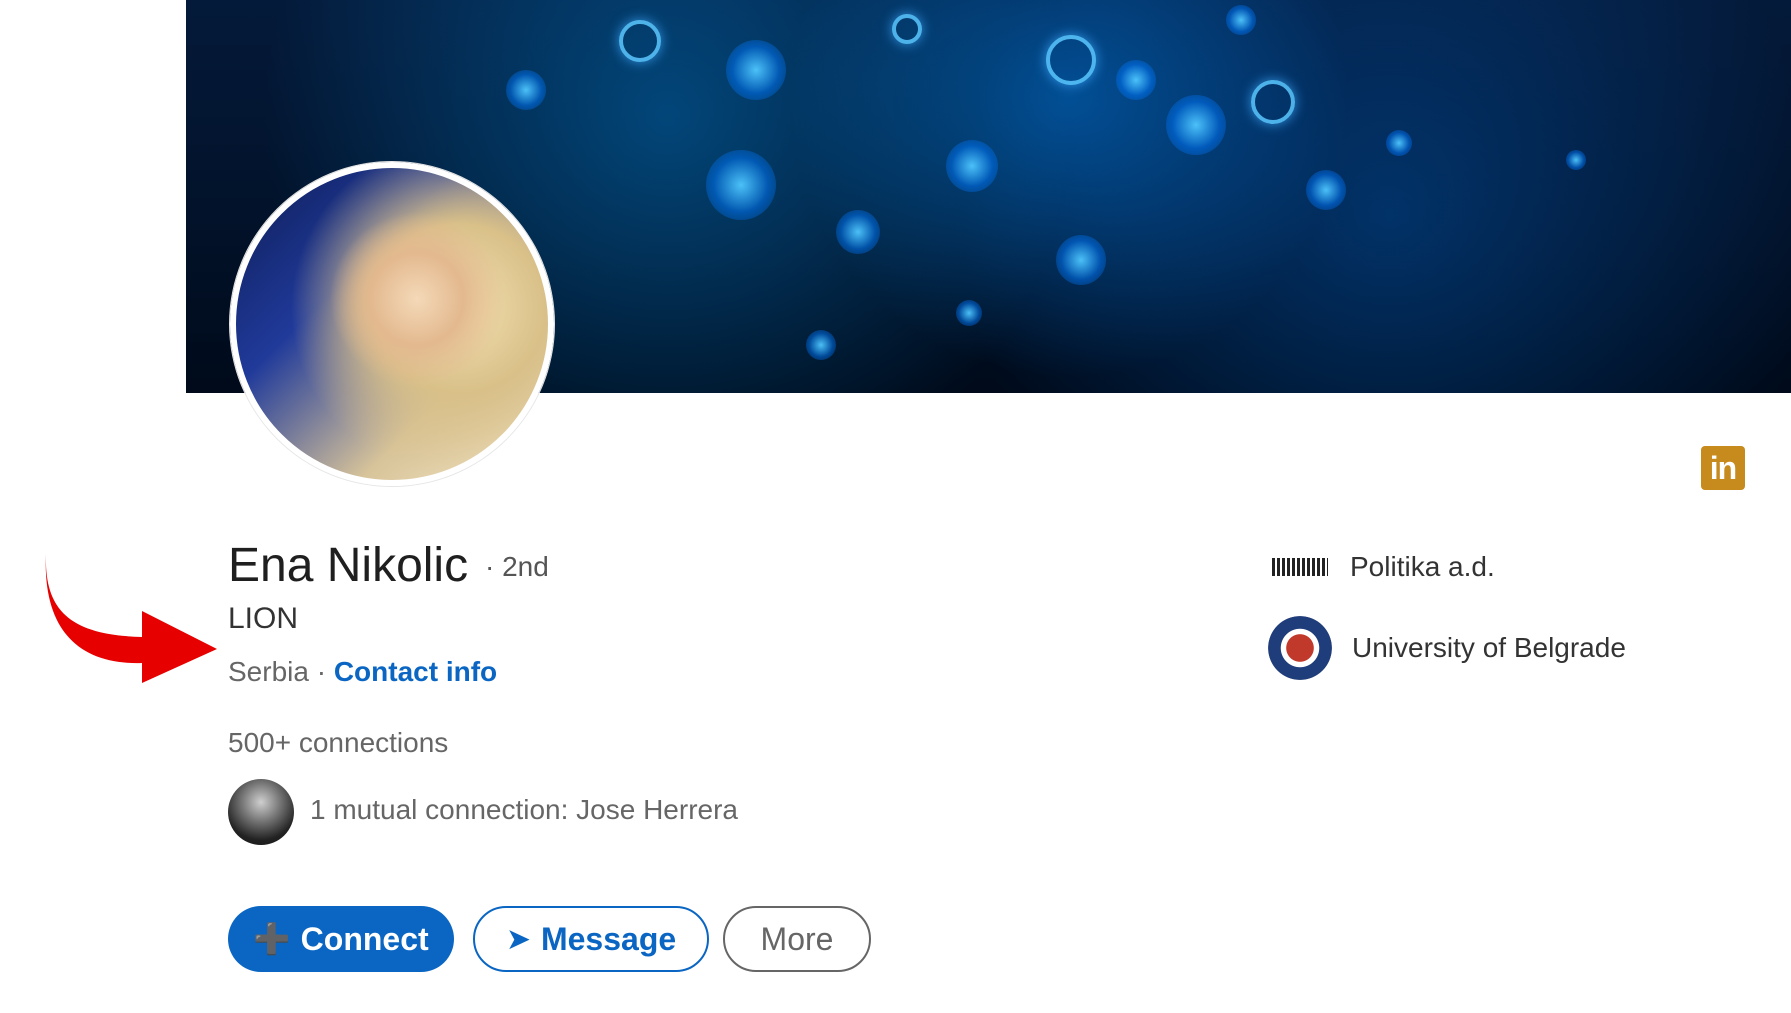  Describe the element at coordinates (277, 671) in the screenshot. I see `location-text: Serbia ·` at that location.